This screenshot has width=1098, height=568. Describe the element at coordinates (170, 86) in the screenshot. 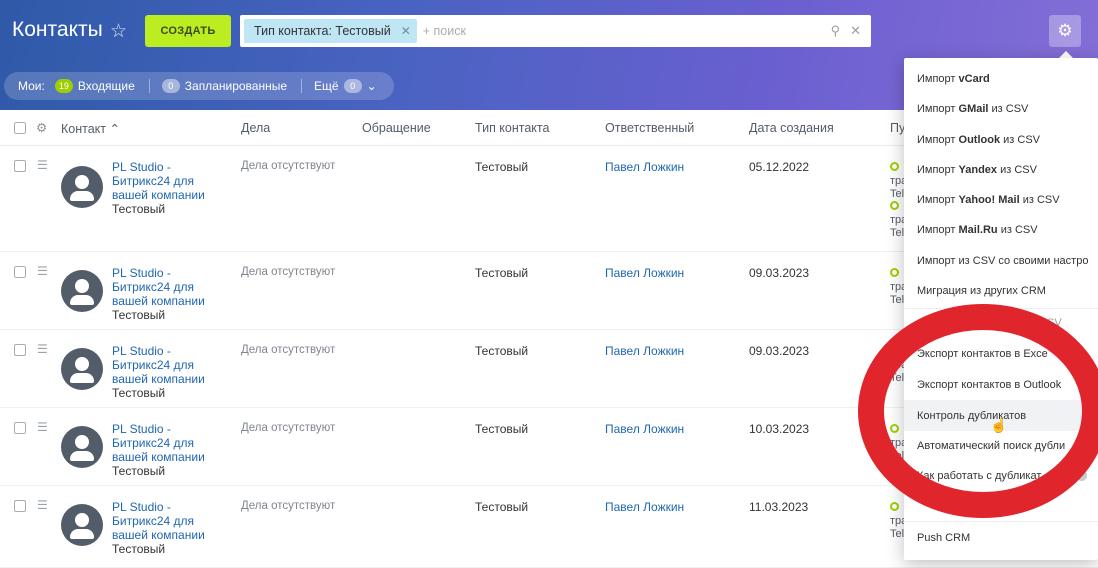

I see `planned-badge: 0` at that location.